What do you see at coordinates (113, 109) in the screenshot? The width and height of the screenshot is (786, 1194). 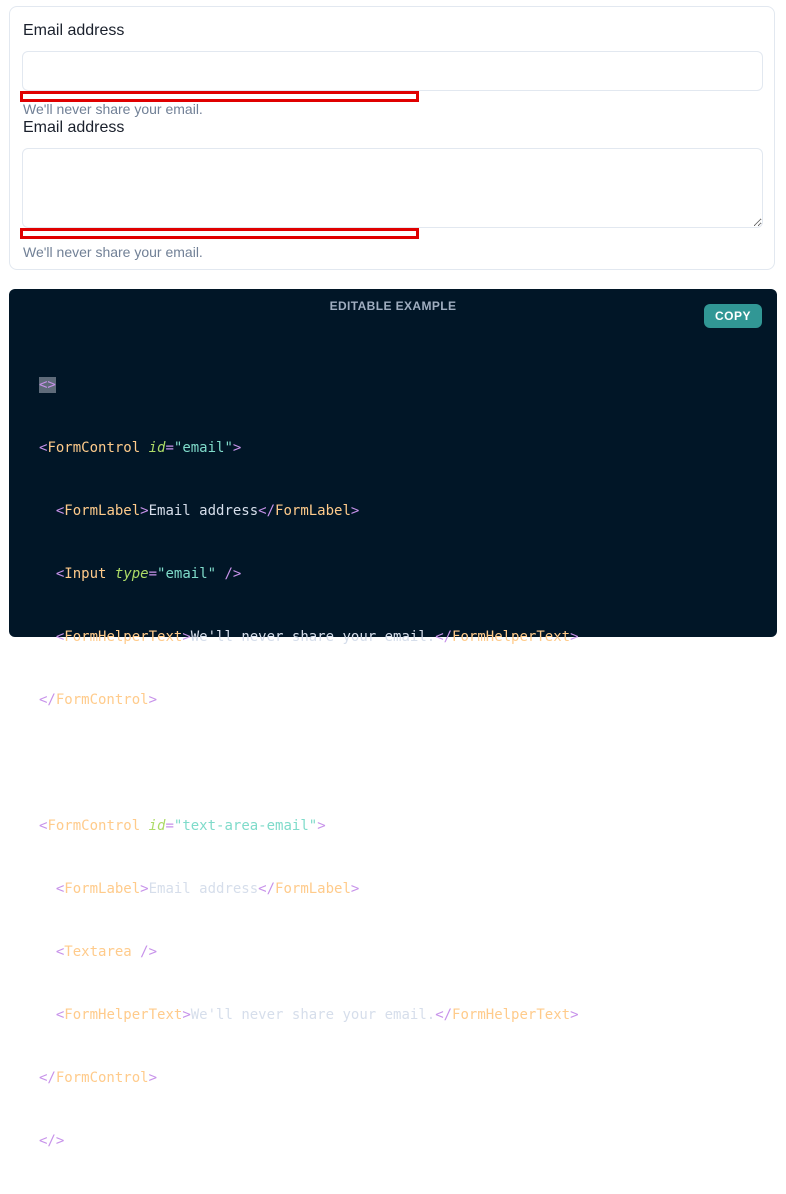 I see `email-helper-text: We'll never share your email.` at bounding box center [113, 109].